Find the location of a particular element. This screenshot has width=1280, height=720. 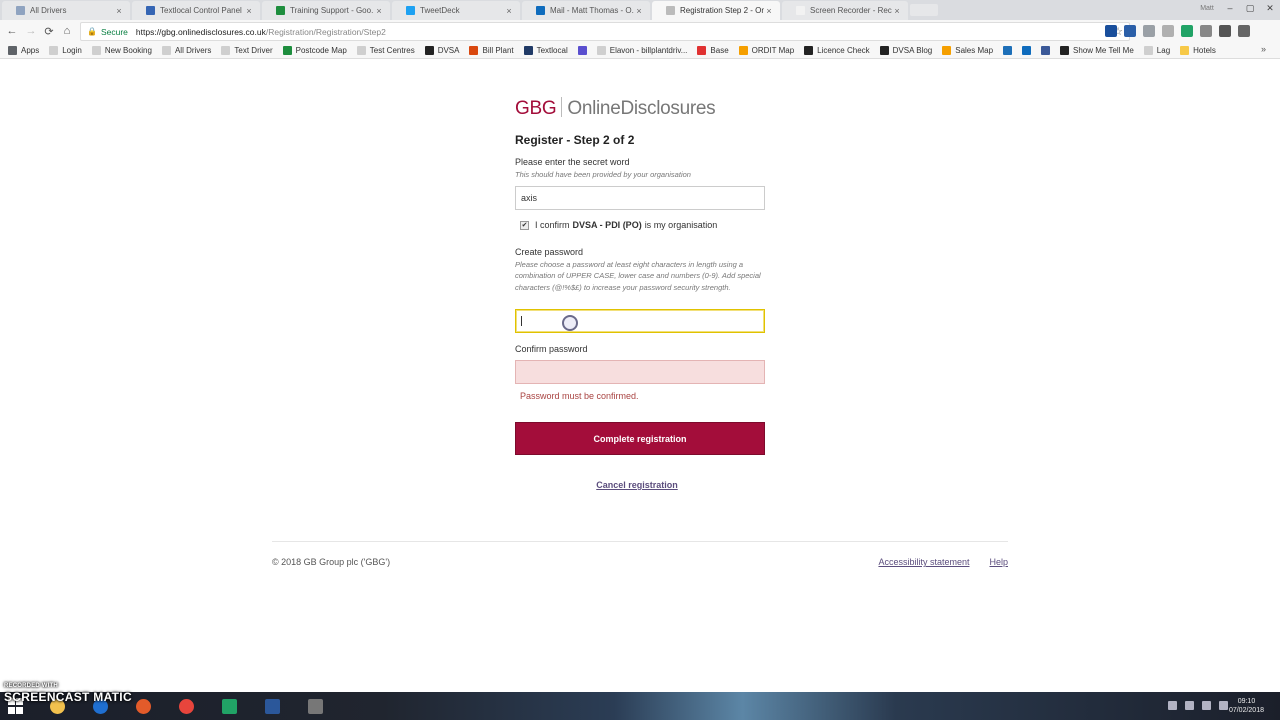

bookmark-item: All Drivers is located at coordinates (186, 50).